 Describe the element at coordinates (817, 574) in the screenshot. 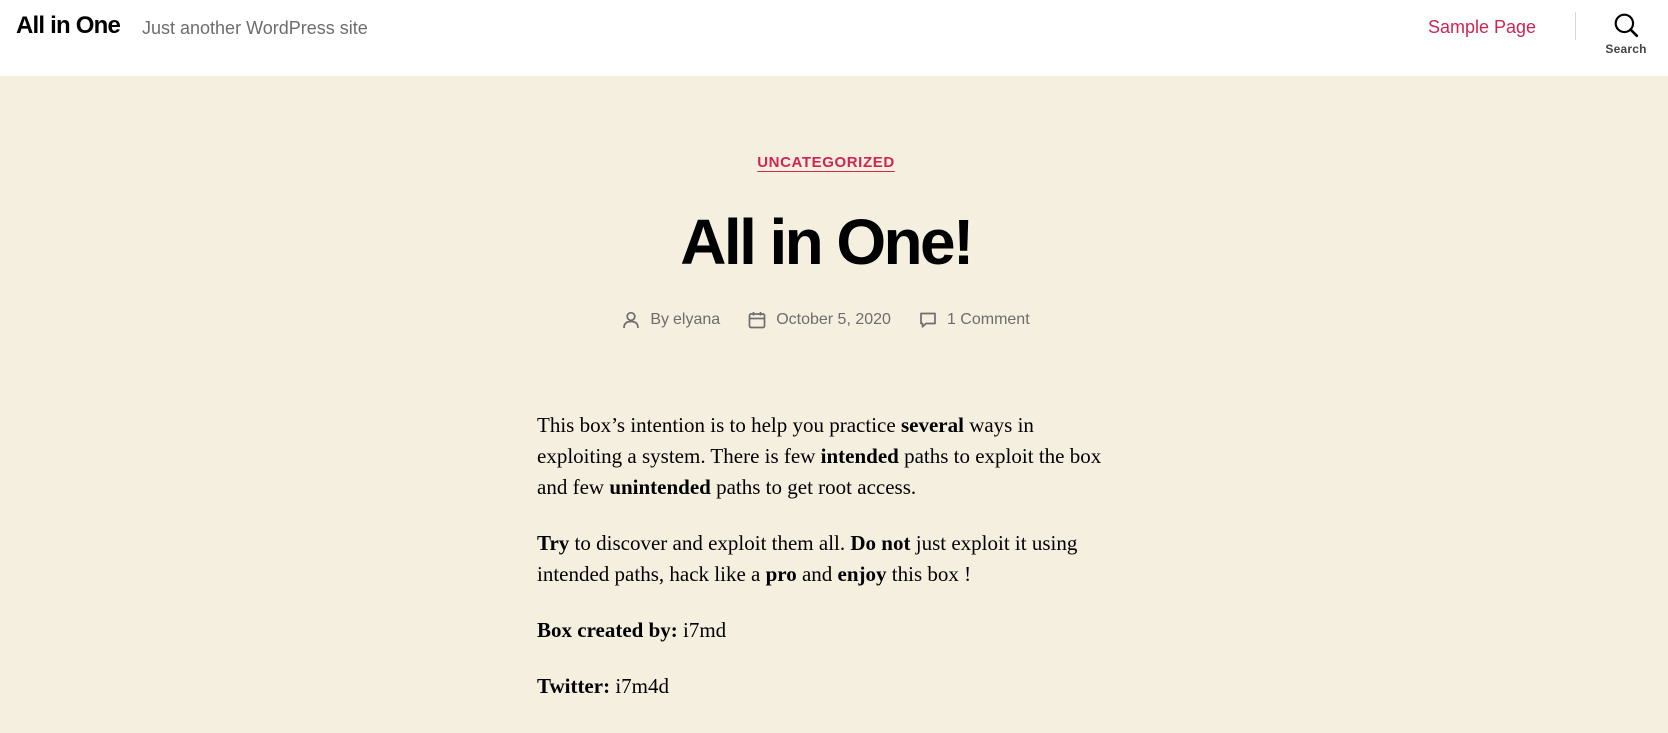

I see `text-span: and` at that location.